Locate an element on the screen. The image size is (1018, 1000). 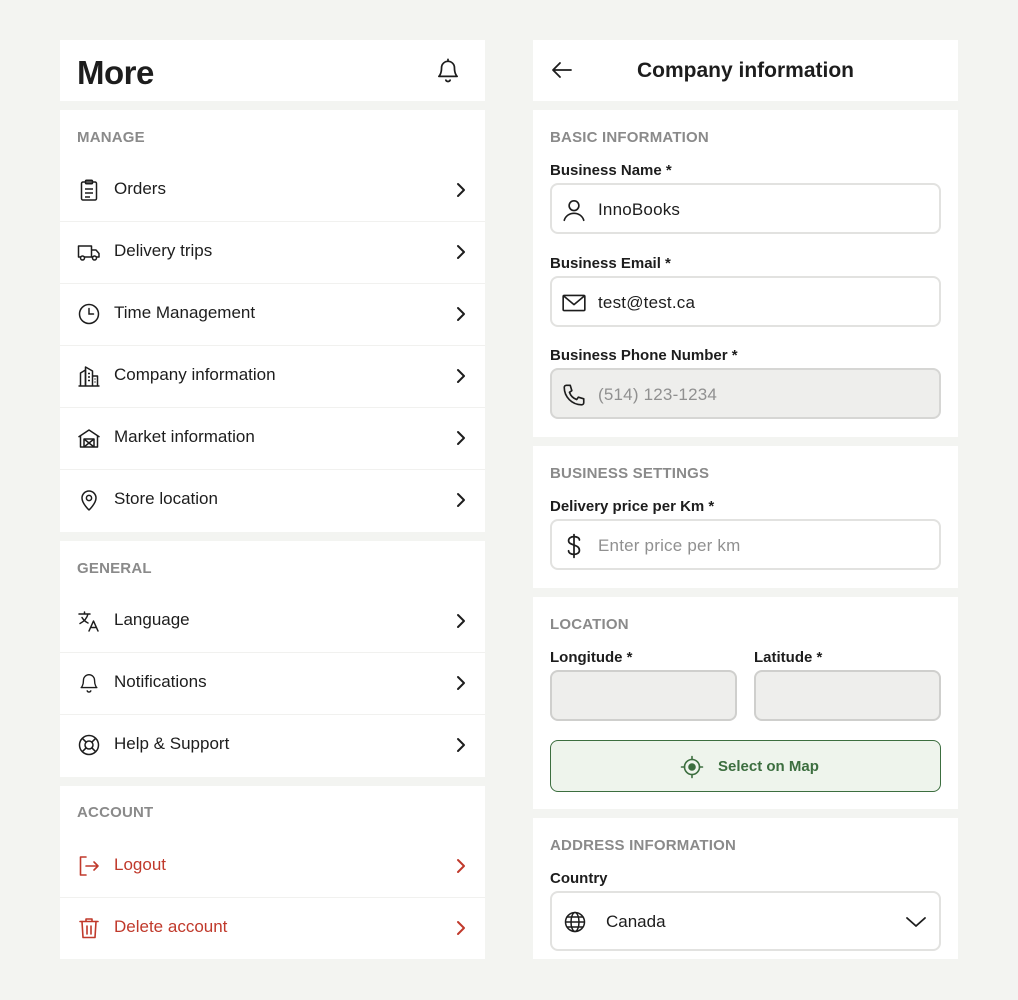
crosshair-icon is located at coordinates (692, 767).